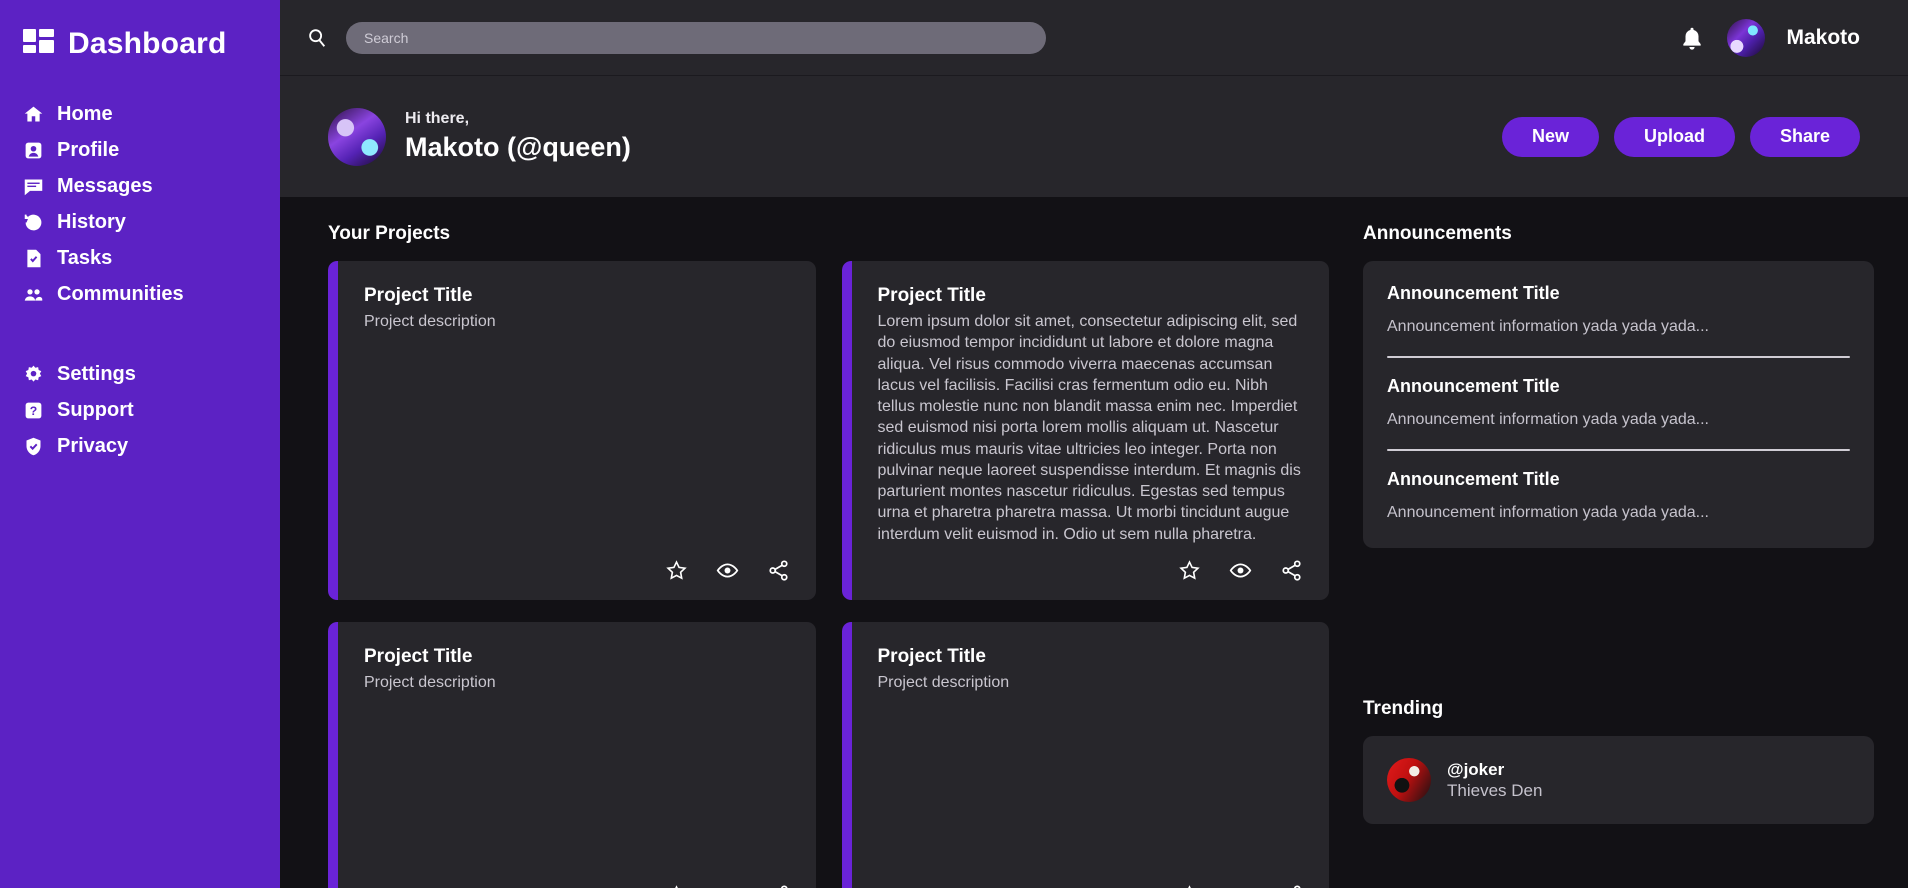 The image size is (1908, 888). I want to click on task-document-icon, so click(33, 258).